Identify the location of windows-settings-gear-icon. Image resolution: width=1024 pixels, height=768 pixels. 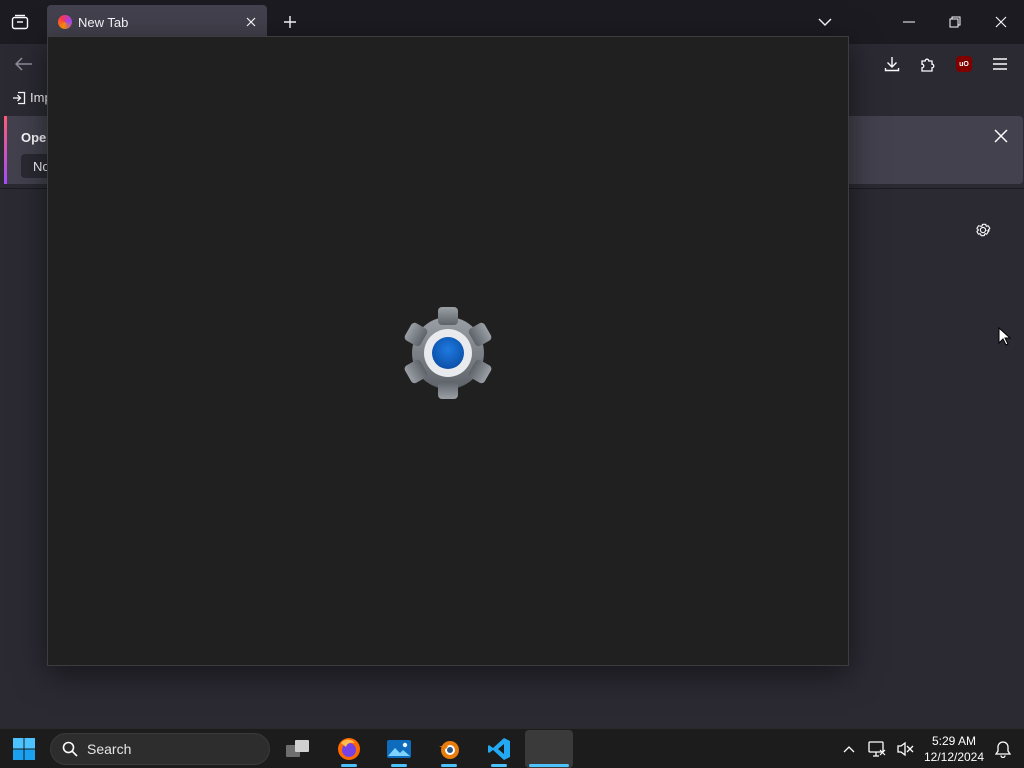
(448, 353).